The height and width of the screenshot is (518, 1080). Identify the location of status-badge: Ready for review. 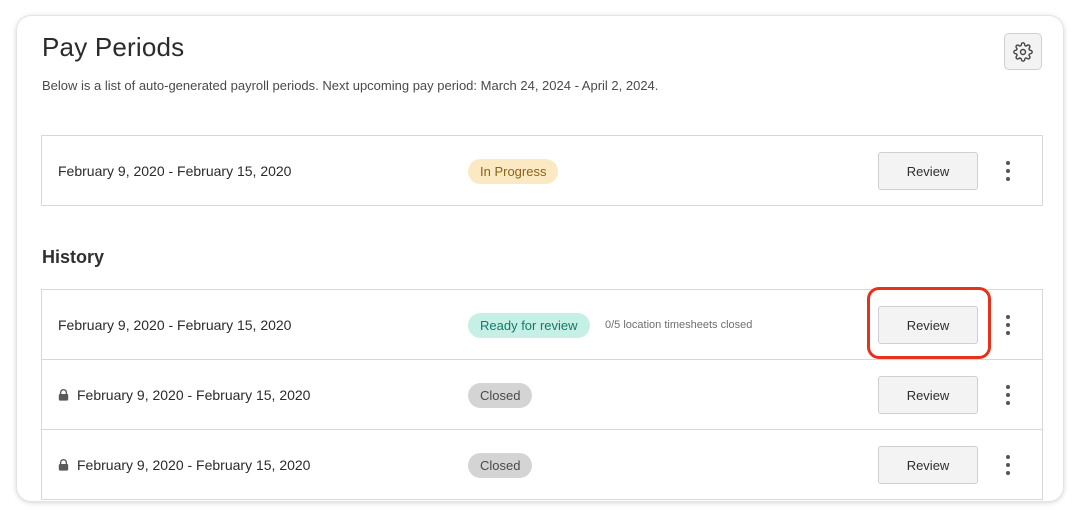
(529, 325).